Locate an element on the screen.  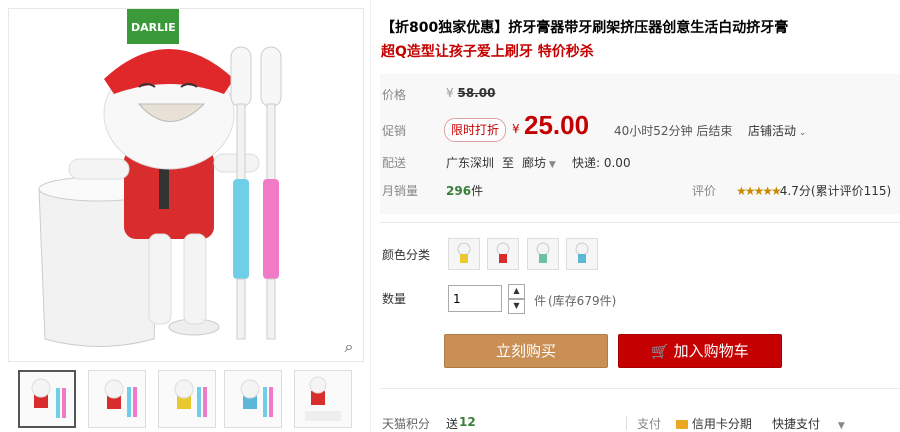
stock-count: (库存679件) is located at coordinates (582, 301).